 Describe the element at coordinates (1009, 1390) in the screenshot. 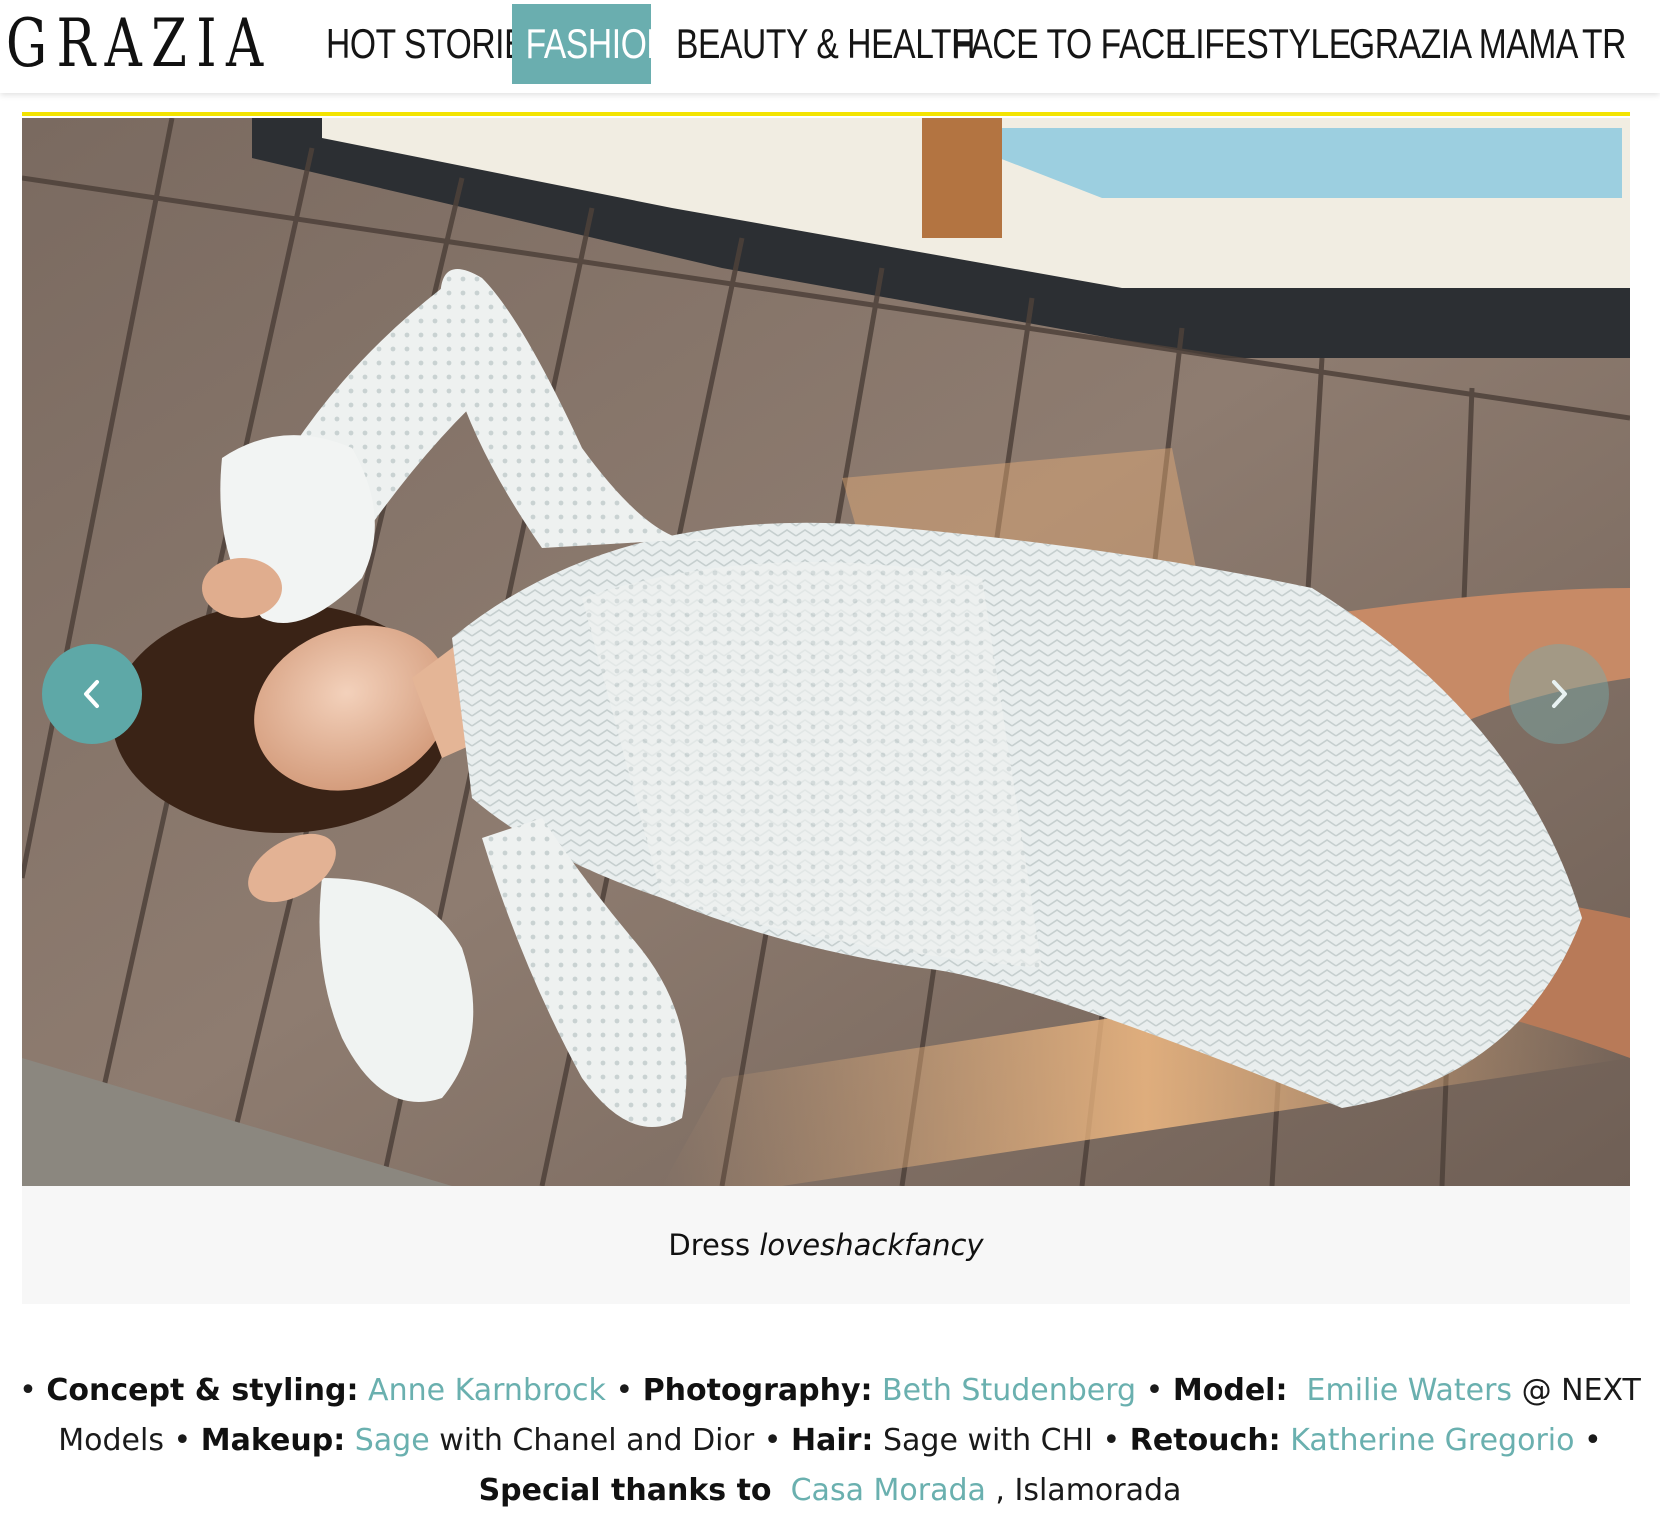

I see `photographer-link: Beth Studenberg` at that location.